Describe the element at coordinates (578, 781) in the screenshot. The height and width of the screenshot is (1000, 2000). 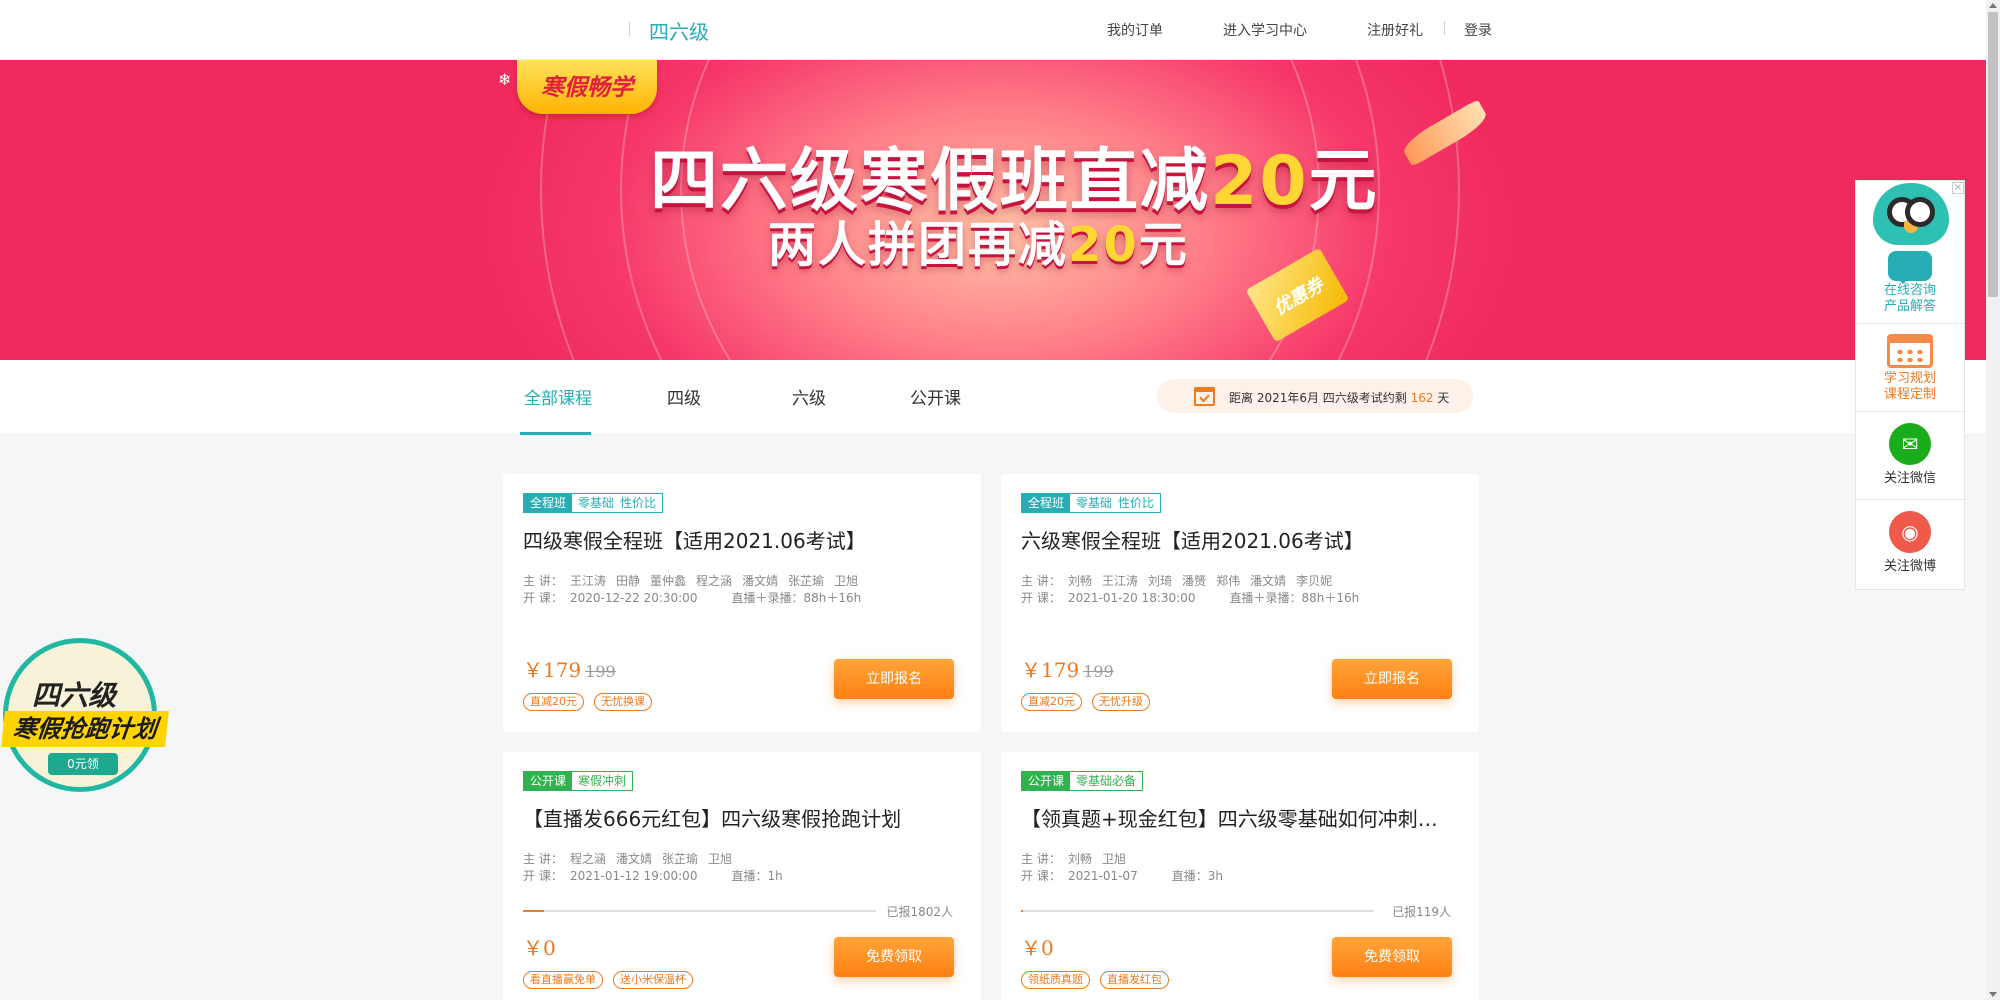
I see `course-tags: 公开课 寒假冲刺` at that location.